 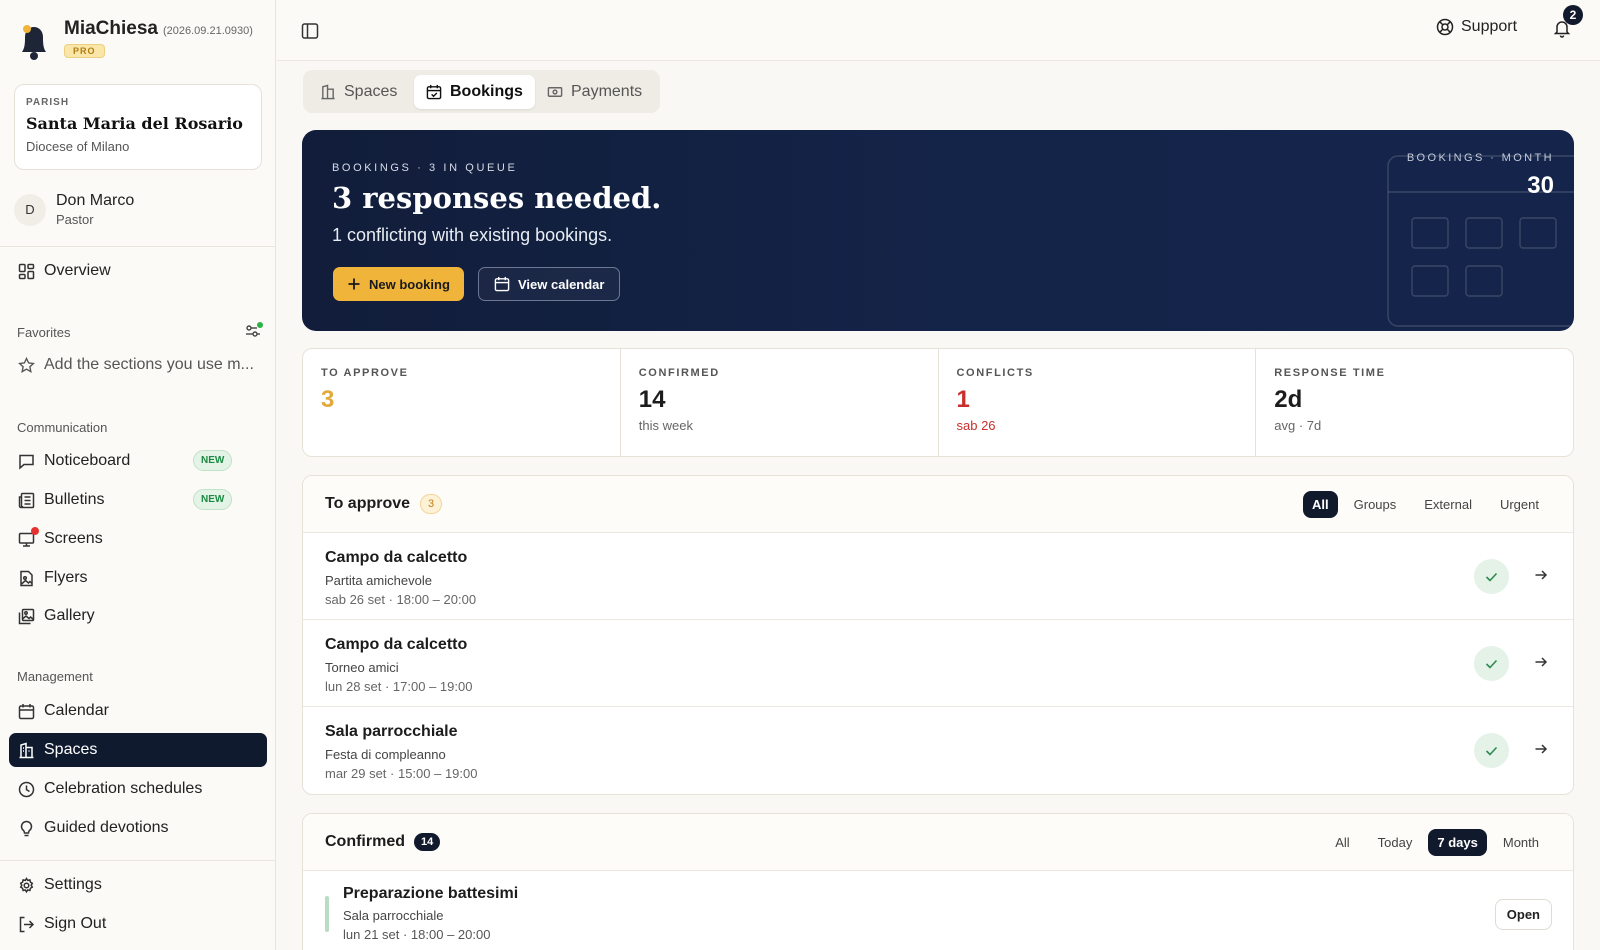 I want to click on app-name: MiaChiesa, so click(x=111, y=28).